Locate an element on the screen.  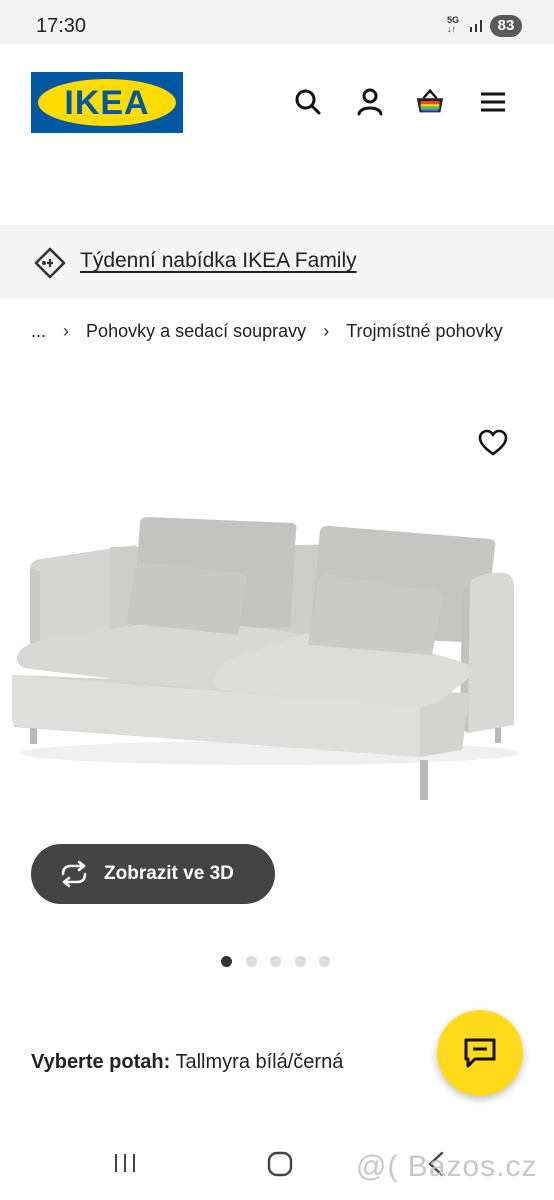
recent-apps-icon is located at coordinates (125, 1163).